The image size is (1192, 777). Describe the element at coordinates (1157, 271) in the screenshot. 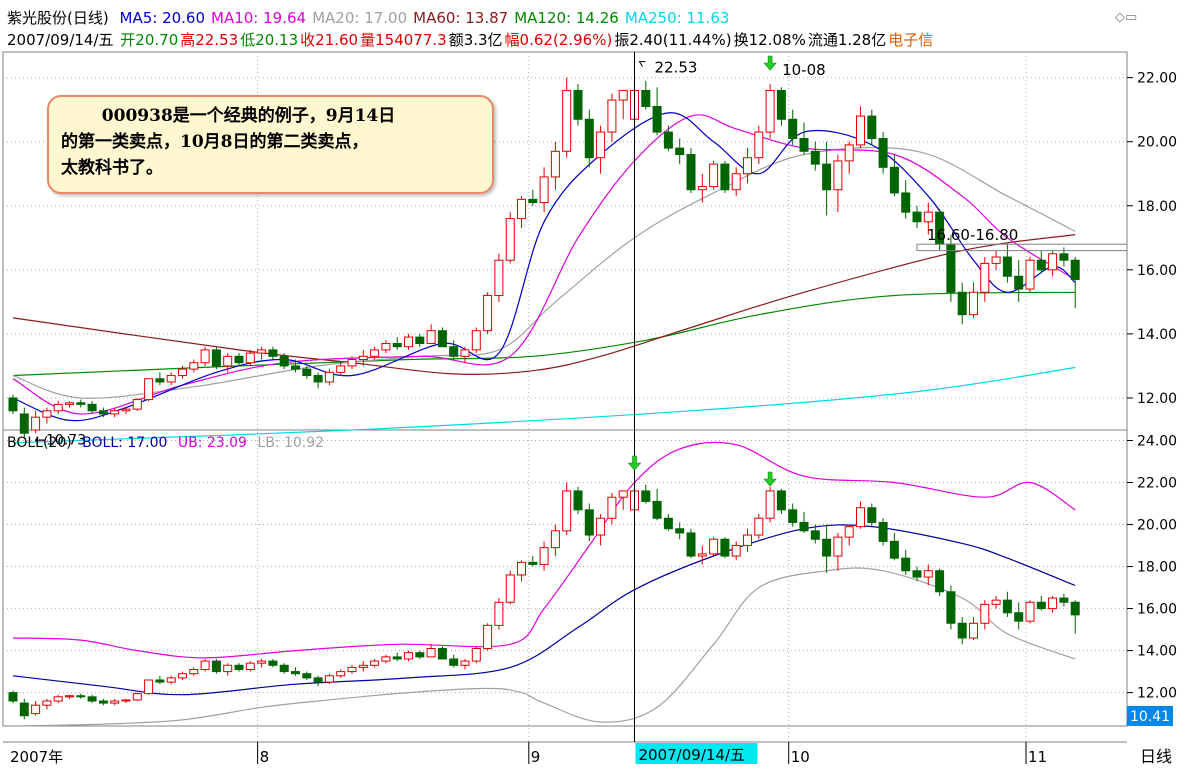

I see `main-tick-label: 16.00` at that location.